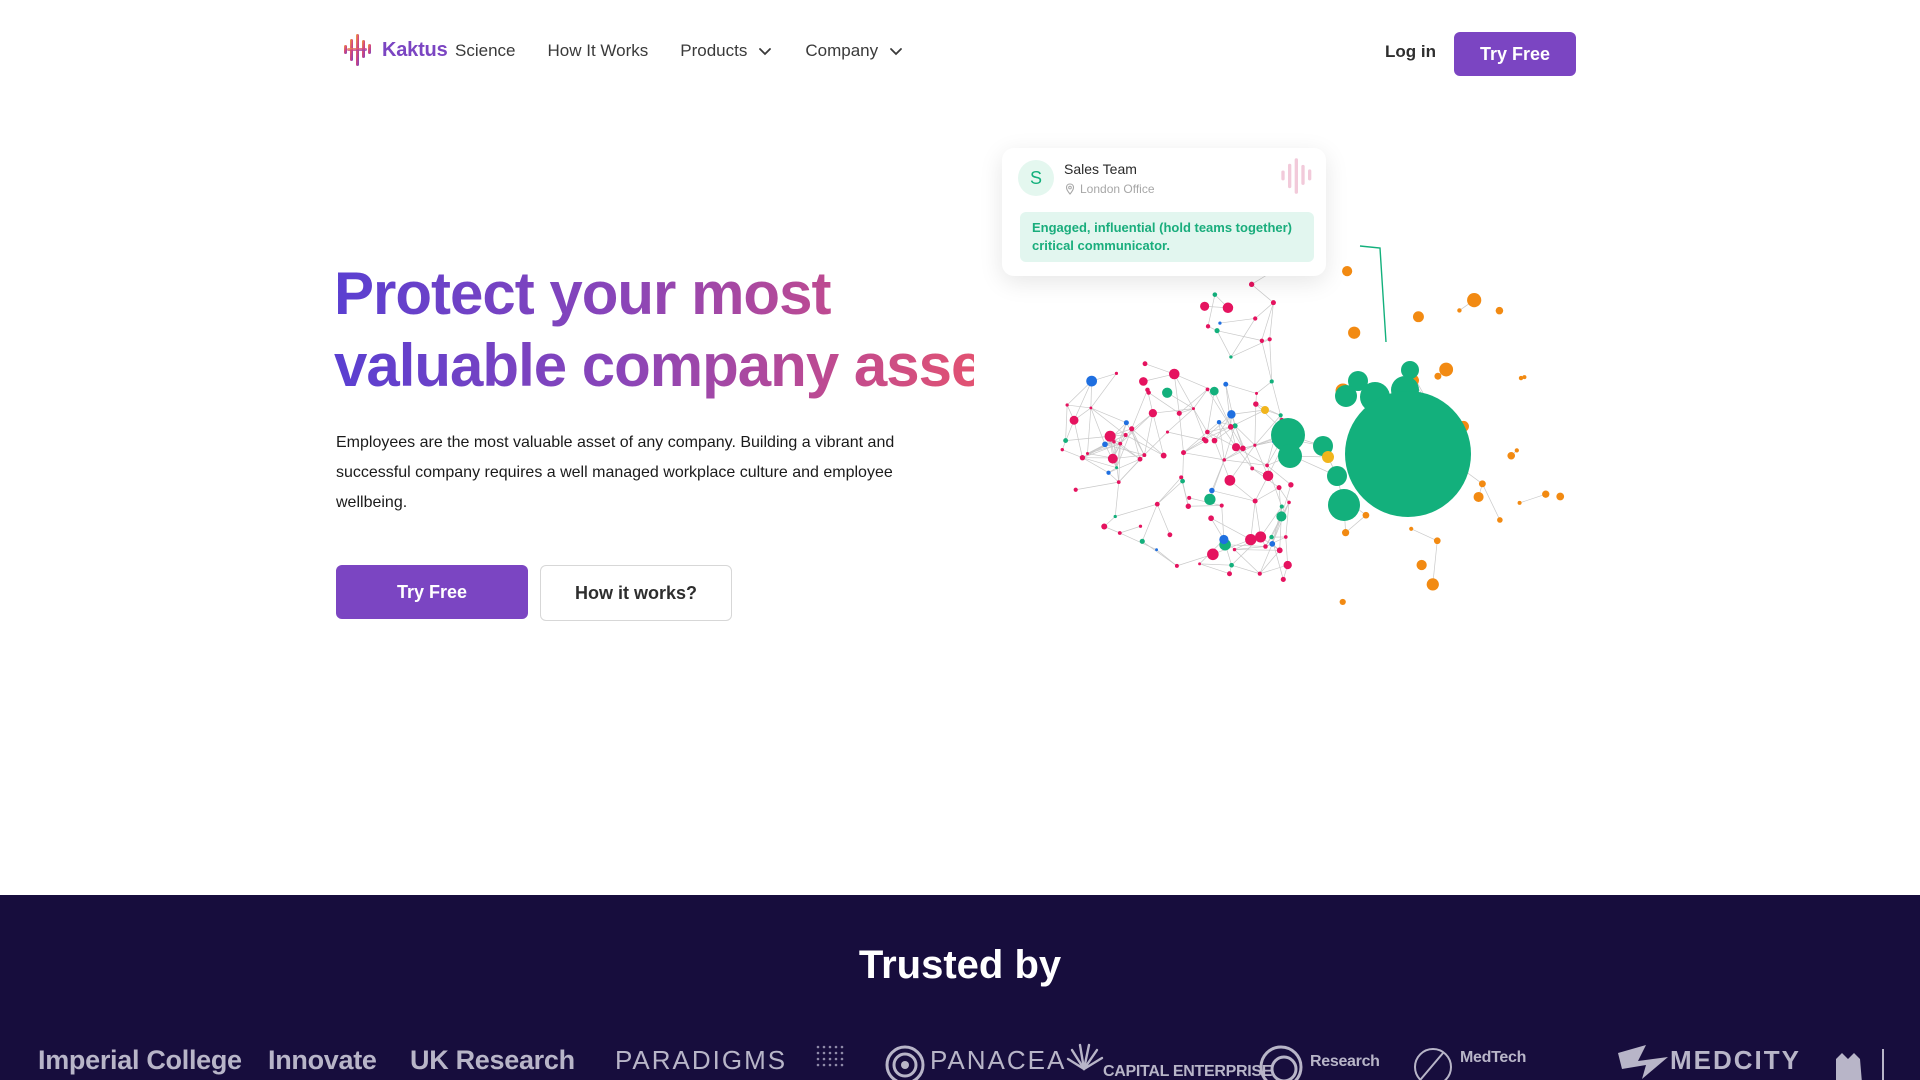 This screenshot has width=1920, height=1080. Describe the element at coordinates (1281, 1062) in the screenshot. I see `research-logo-icon` at that location.